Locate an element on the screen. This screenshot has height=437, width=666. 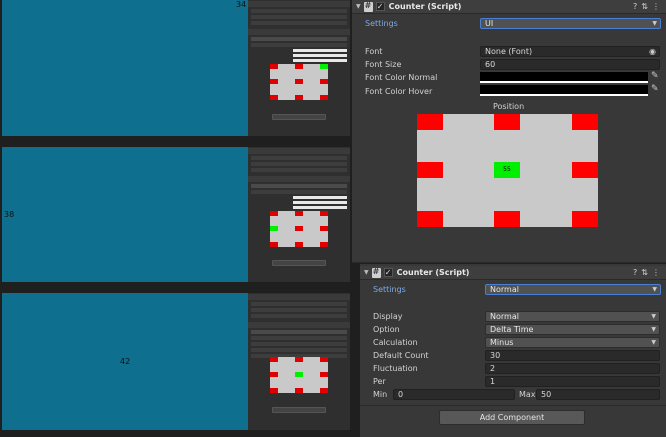
game-view-2: 38 is located at coordinates (125, 214).